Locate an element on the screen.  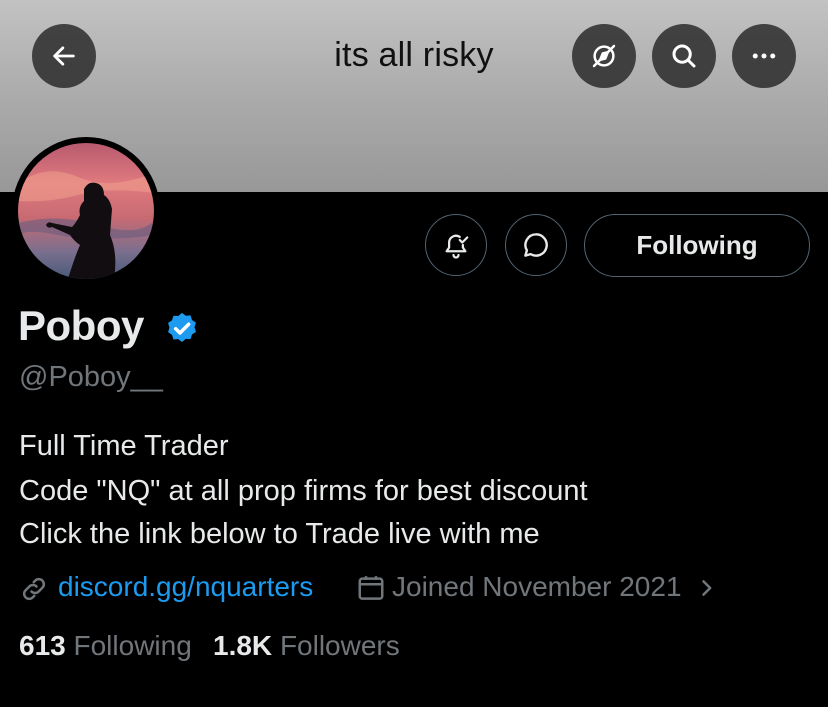
followers-stat: 1.8K Followers is located at coordinates (306, 646).